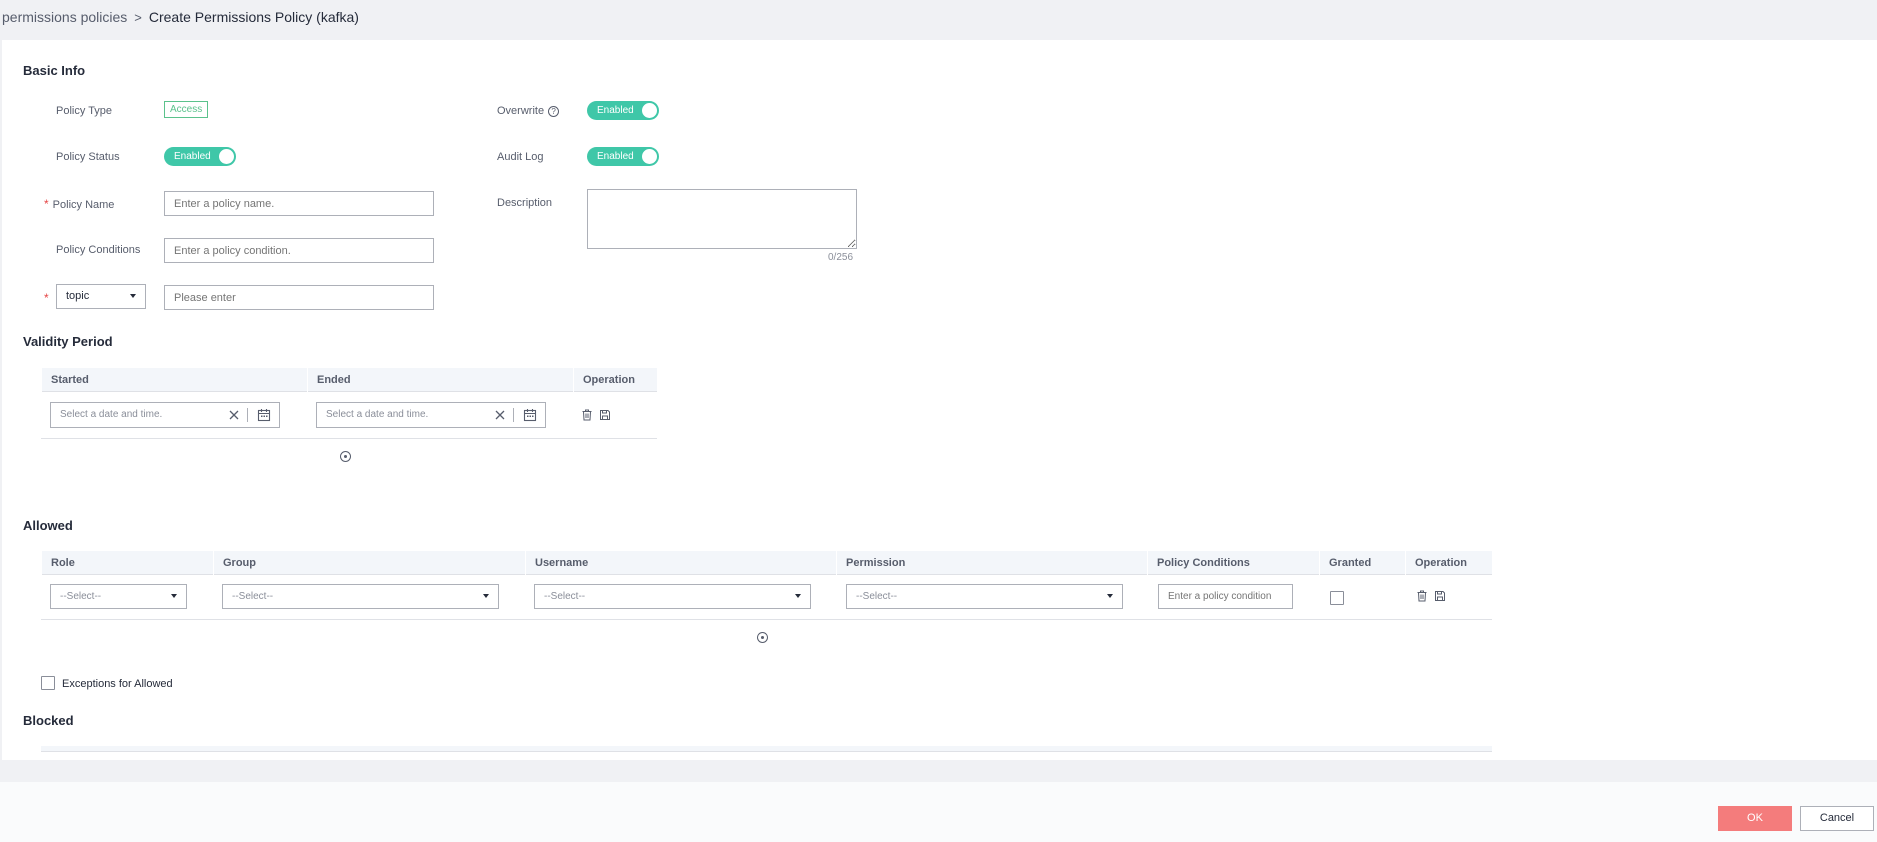  What do you see at coordinates (877, 596) in the screenshot?
I see `permission-select-placeholder: --Select--` at bounding box center [877, 596].